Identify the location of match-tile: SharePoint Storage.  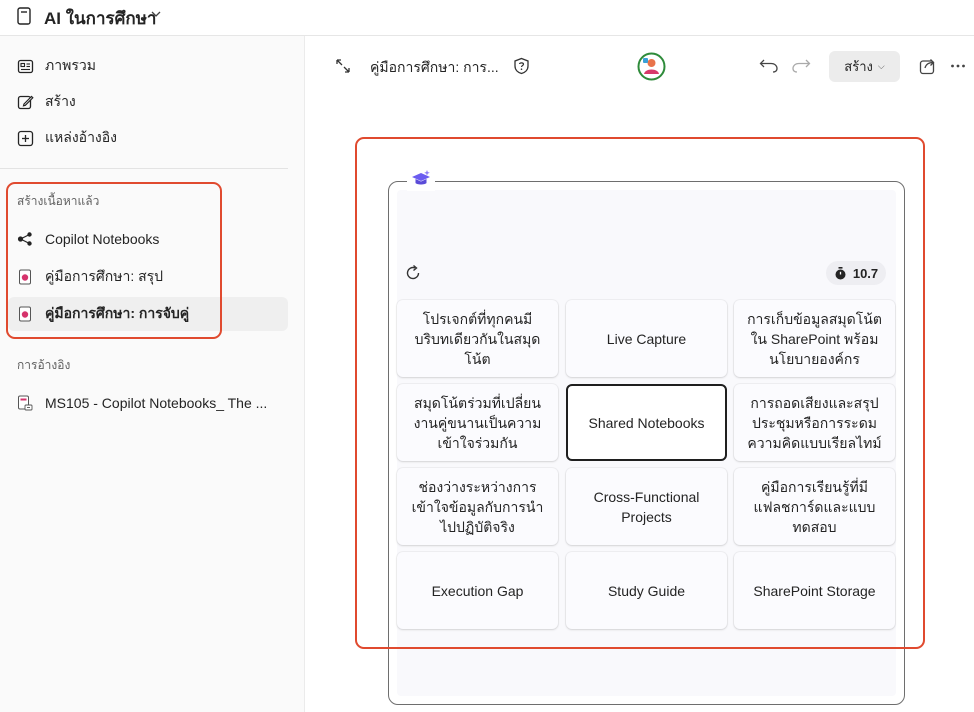
(814, 590).